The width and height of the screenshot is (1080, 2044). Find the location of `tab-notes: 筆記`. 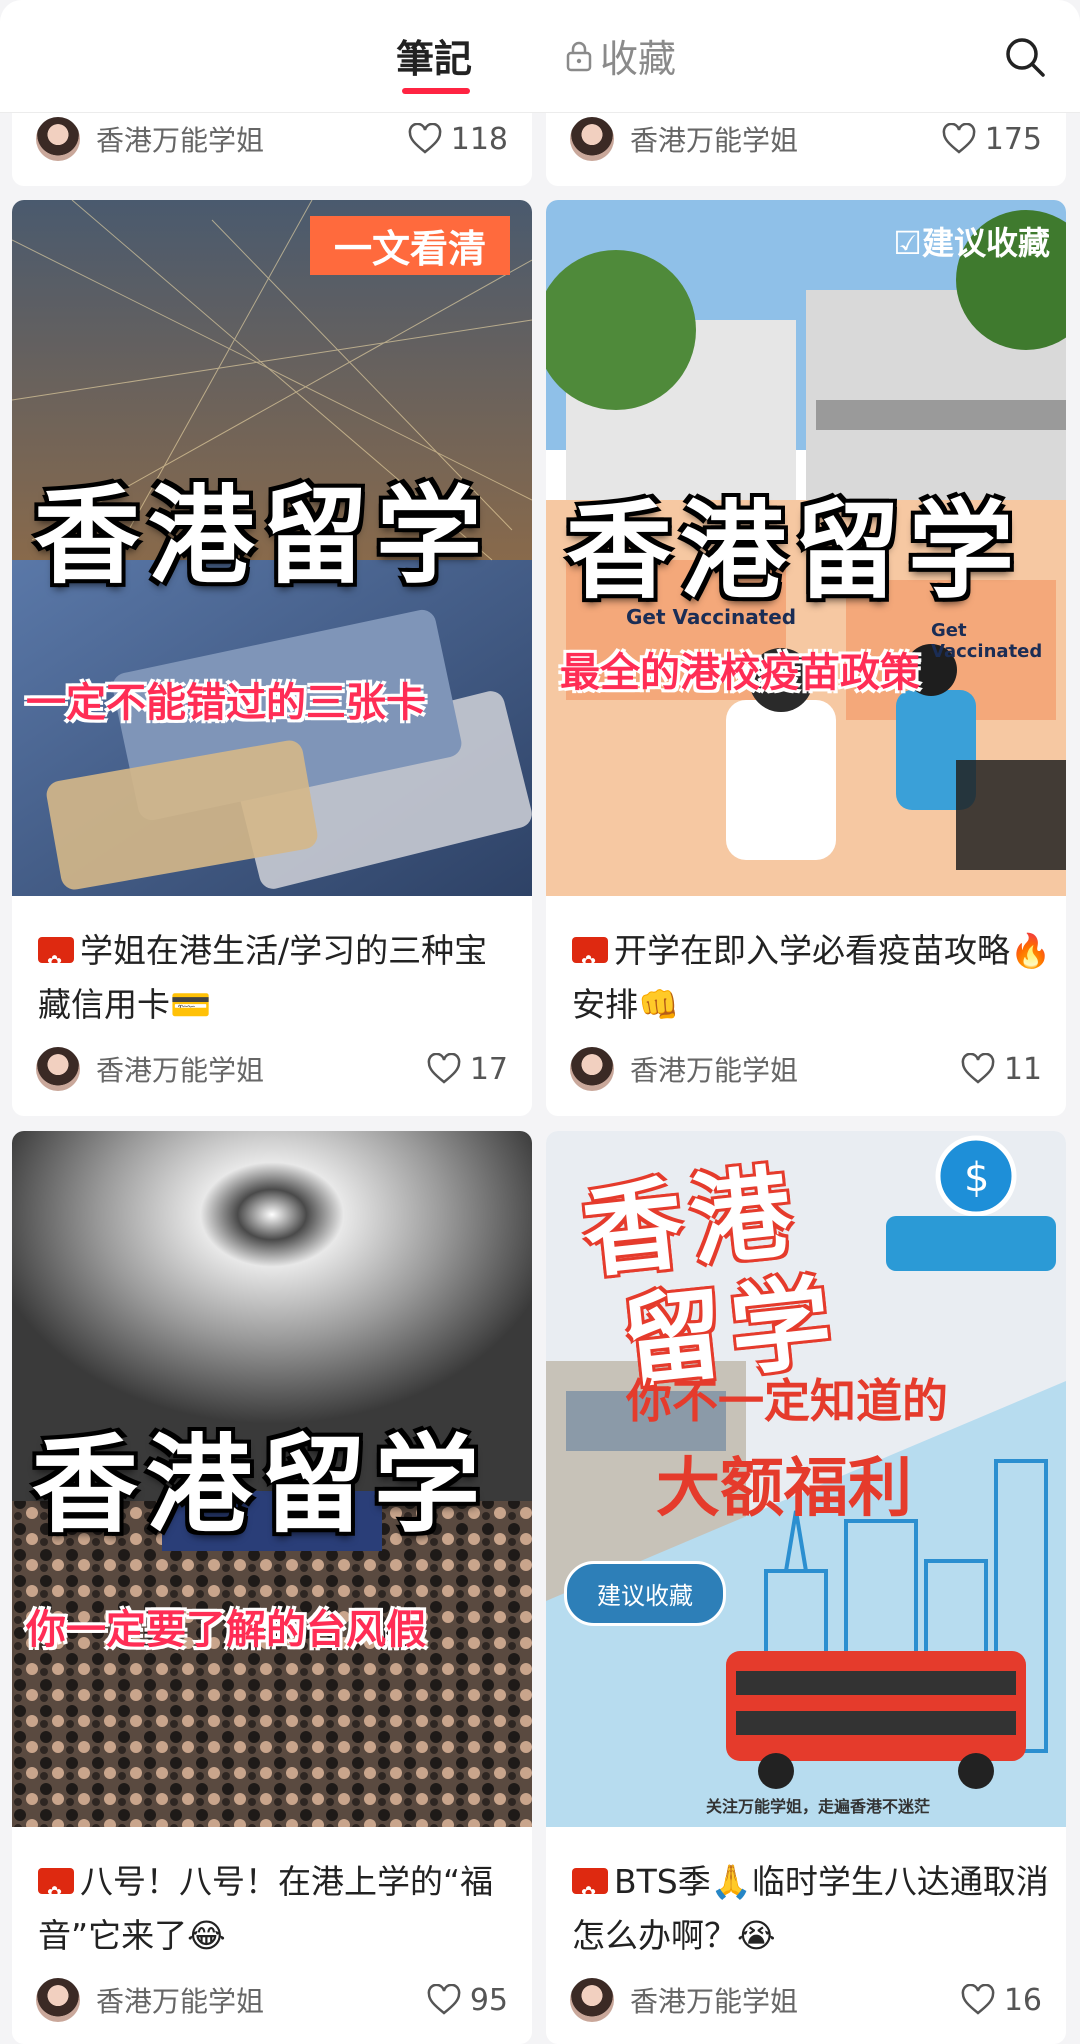

tab-notes: 筆記 is located at coordinates (434, 61).